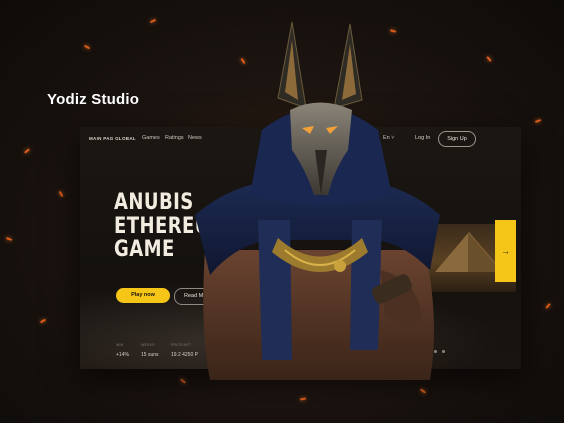  What do you see at coordinates (93, 99) in the screenshot?
I see `studio-name: Yodiz Studio` at bounding box center [93, 99].